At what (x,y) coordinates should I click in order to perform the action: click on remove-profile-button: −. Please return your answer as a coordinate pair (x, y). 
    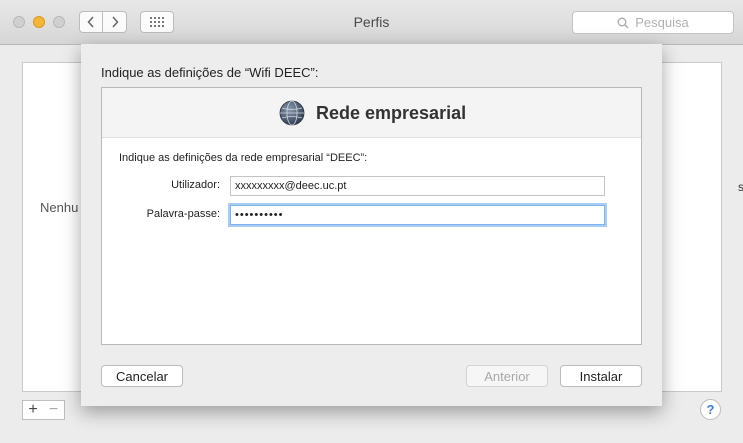
    Looking at the image, I should click on (54, 410).